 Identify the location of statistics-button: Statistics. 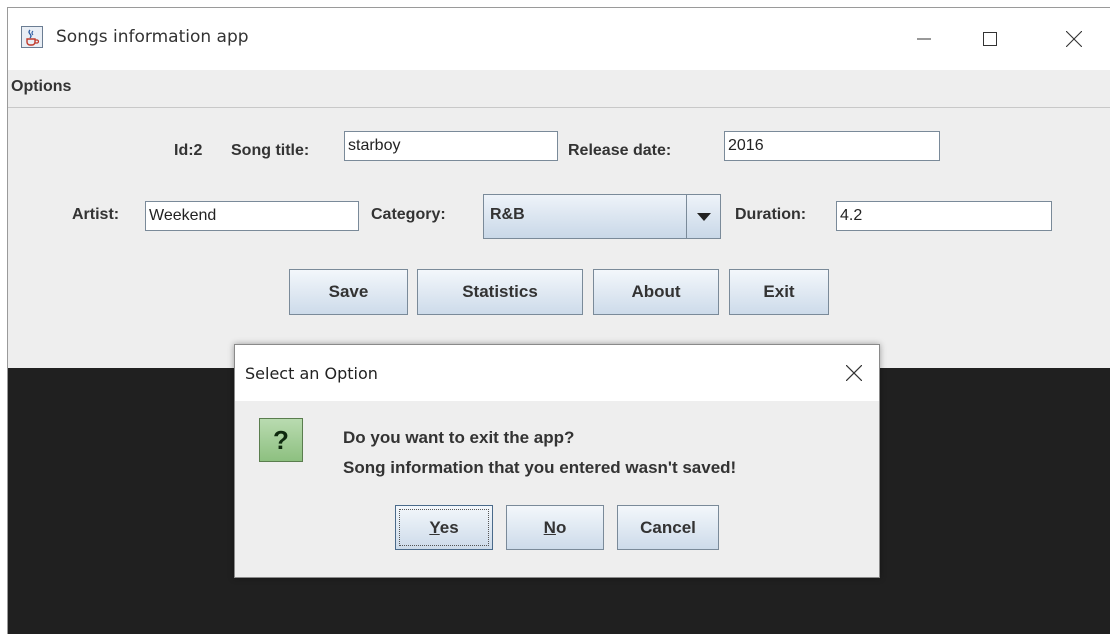
(500, 292).